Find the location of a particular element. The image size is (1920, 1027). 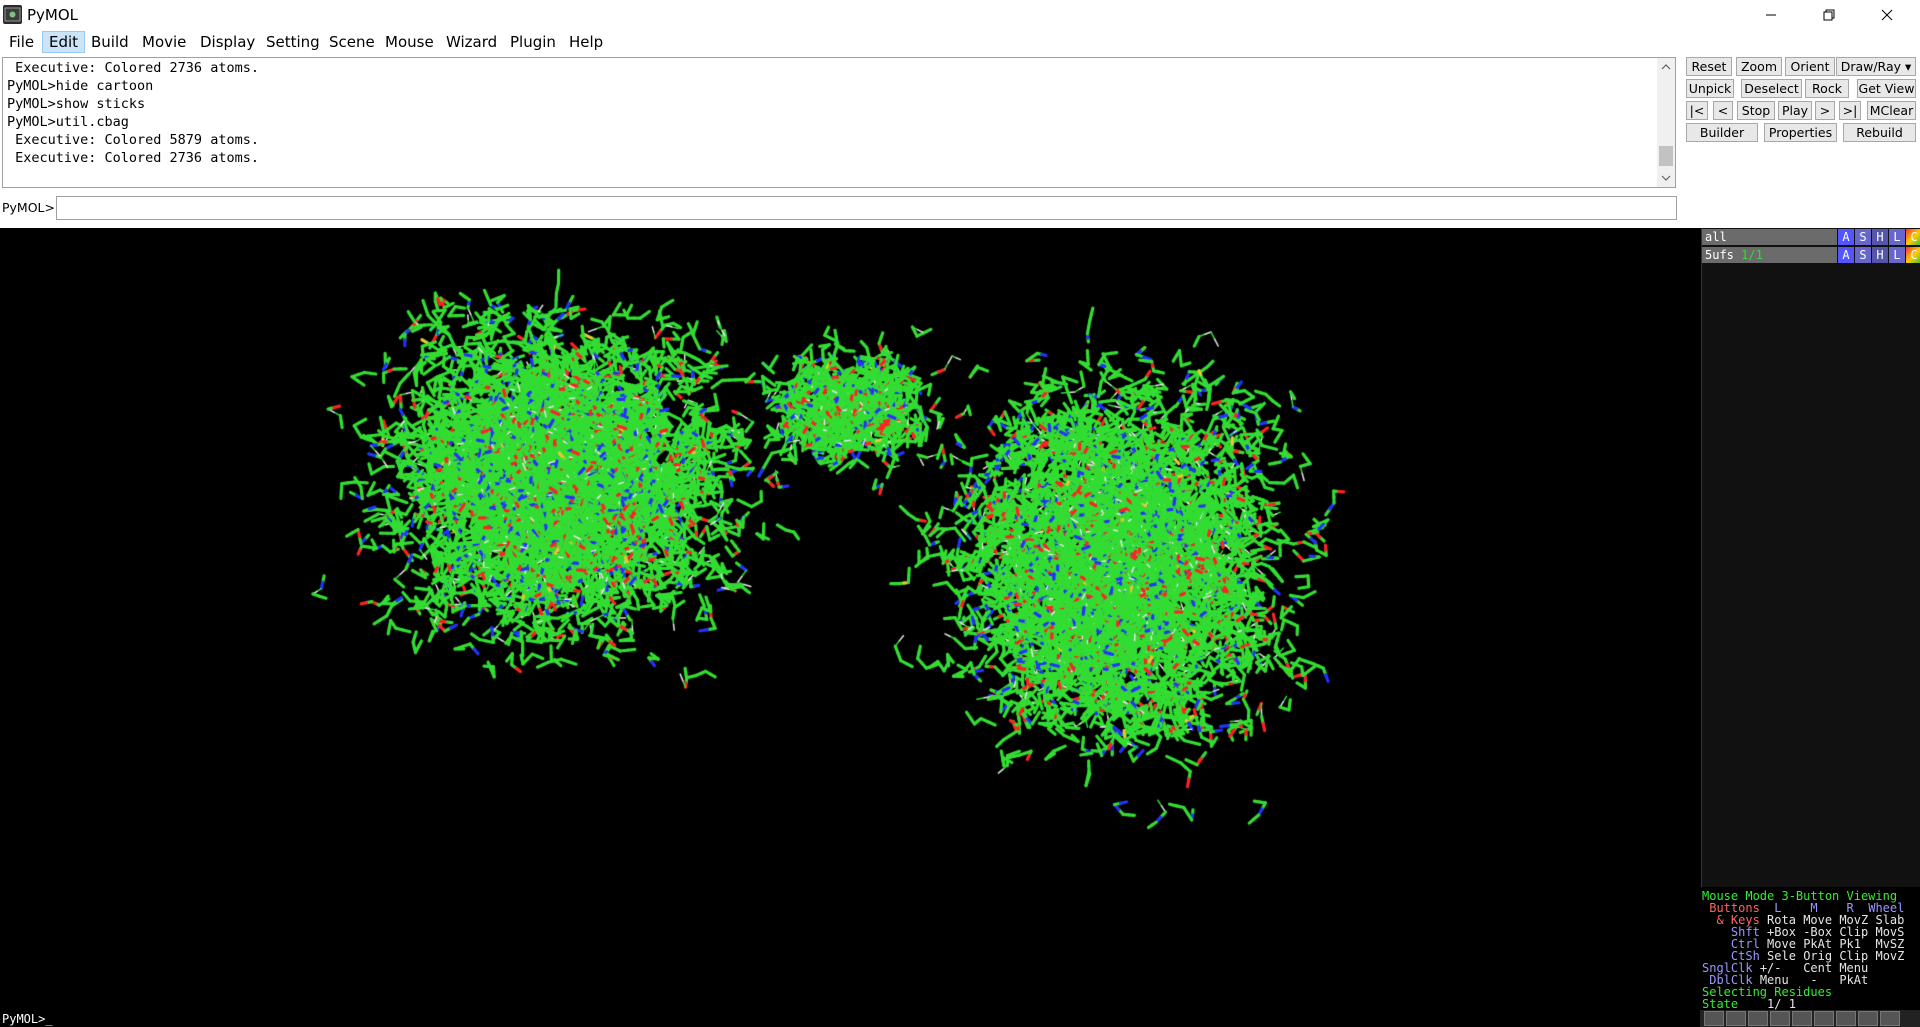

menu-movie: Movie is located at coordinates (164, 42).